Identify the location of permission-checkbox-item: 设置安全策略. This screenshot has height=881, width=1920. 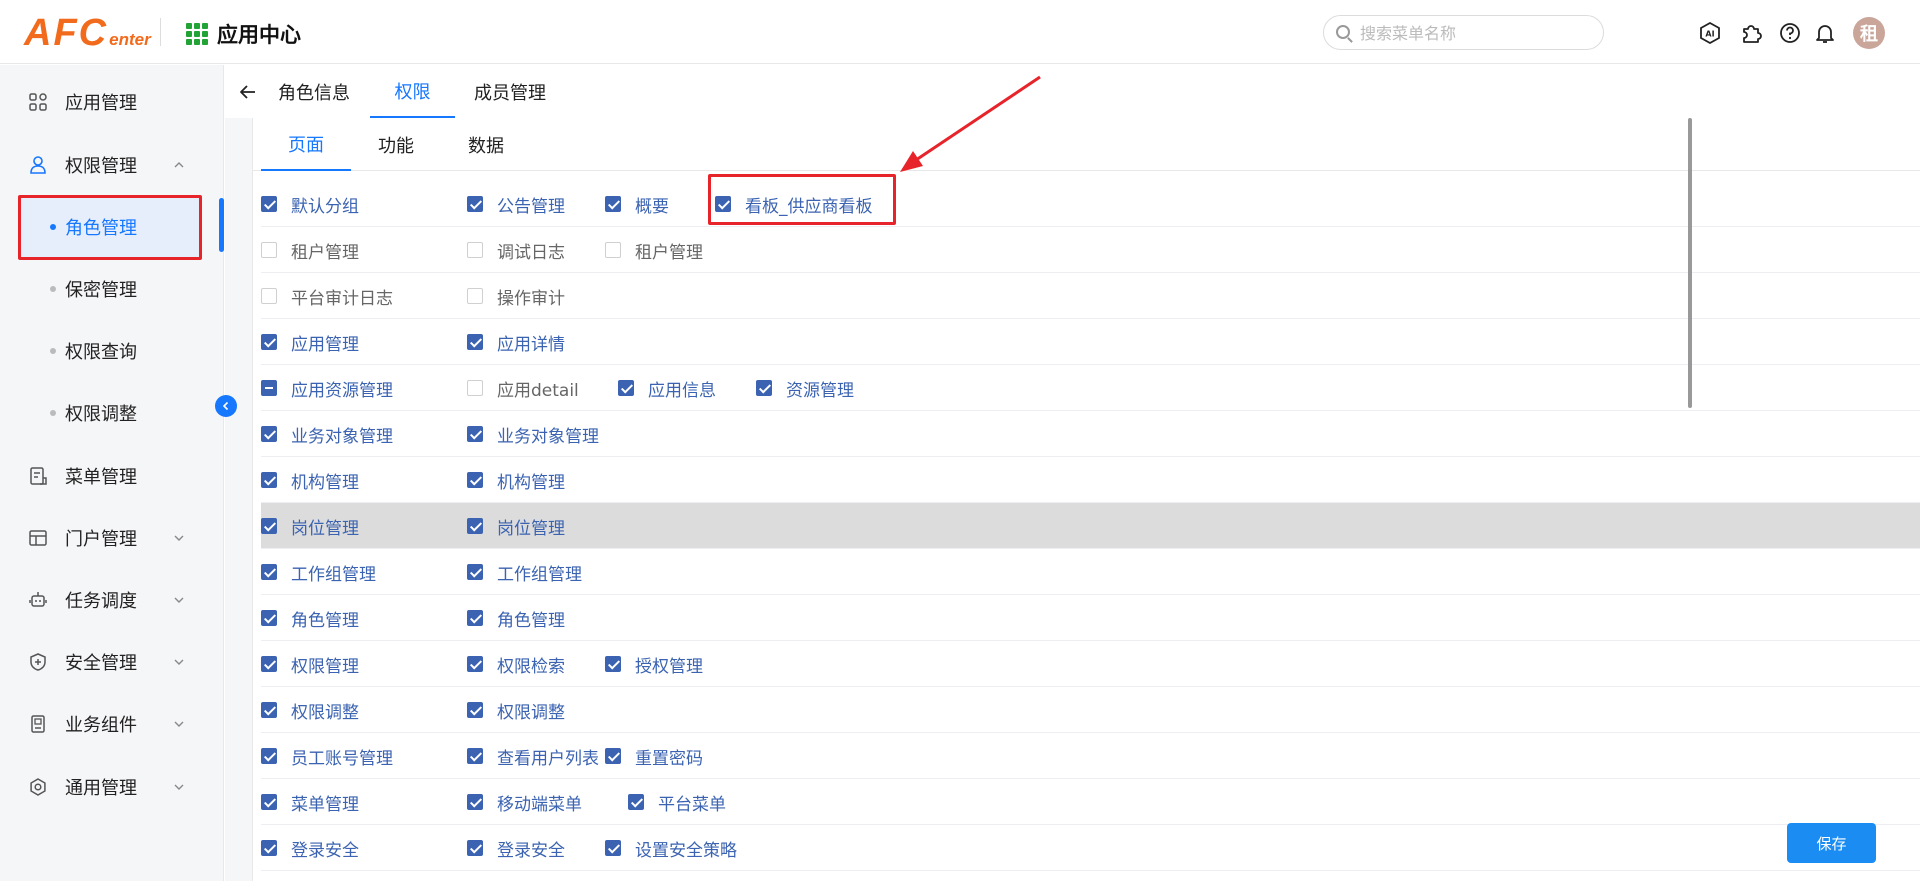
(671, 848).